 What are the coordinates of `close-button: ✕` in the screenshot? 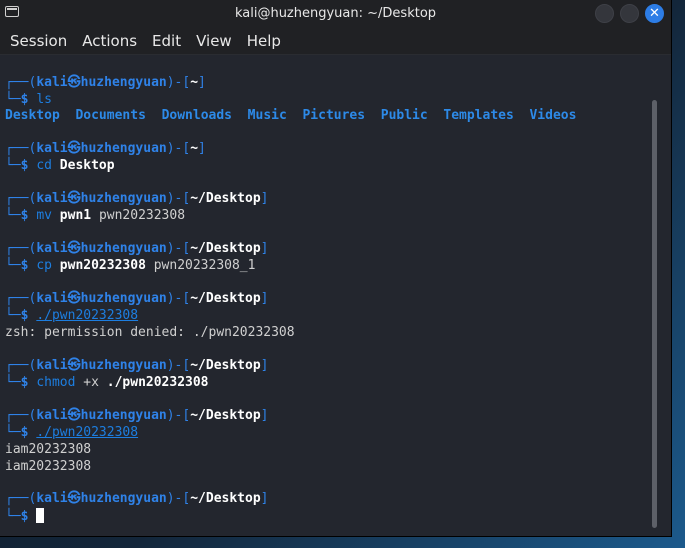 It's located at (654, 13).